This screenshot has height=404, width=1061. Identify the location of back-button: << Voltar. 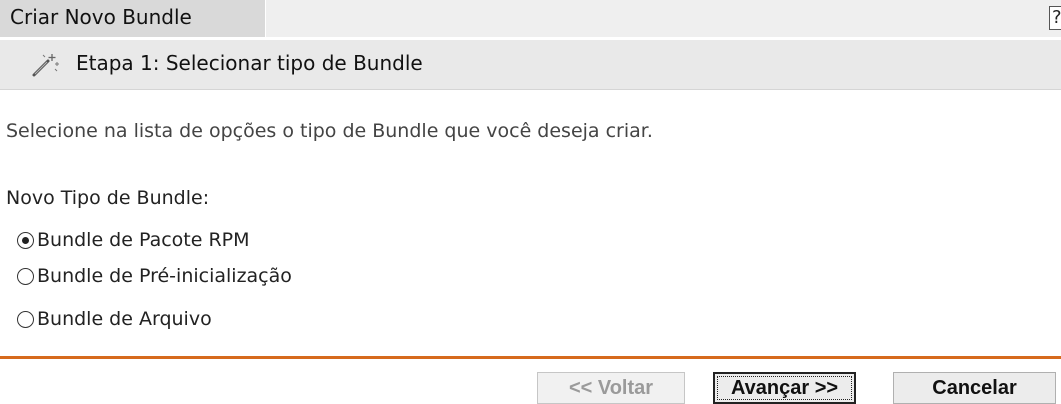
(611, 388).